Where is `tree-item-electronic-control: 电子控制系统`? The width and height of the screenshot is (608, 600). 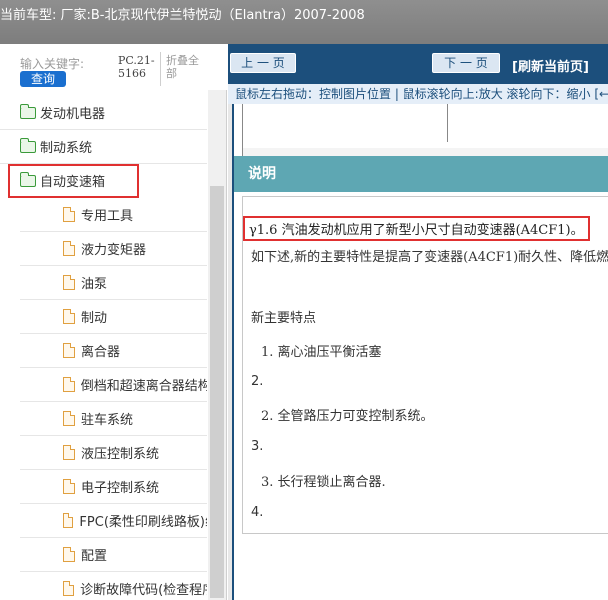 tree-item-electronic-control: 电子控制系统 is located at coordinates (113, 487).